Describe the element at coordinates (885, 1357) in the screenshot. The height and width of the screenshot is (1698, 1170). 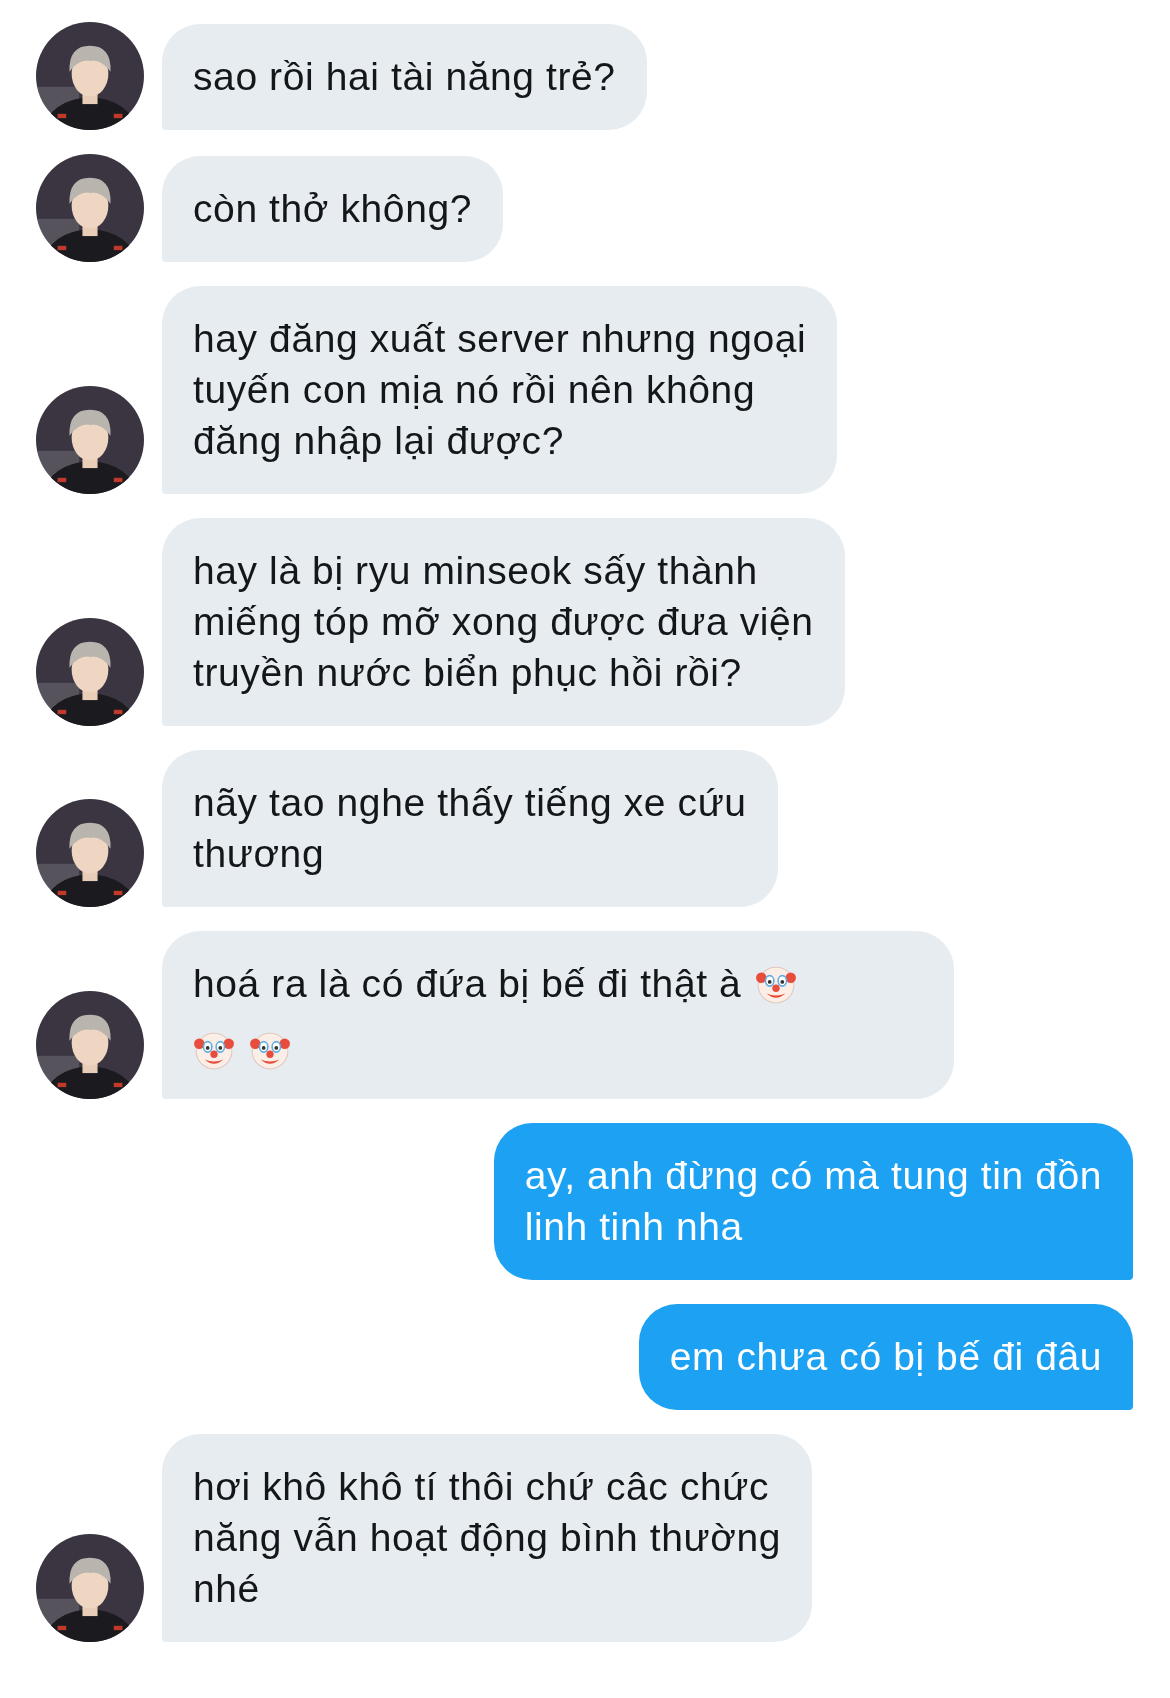
I see `message-text: em chưa có bị bế đi đâu` at that location.